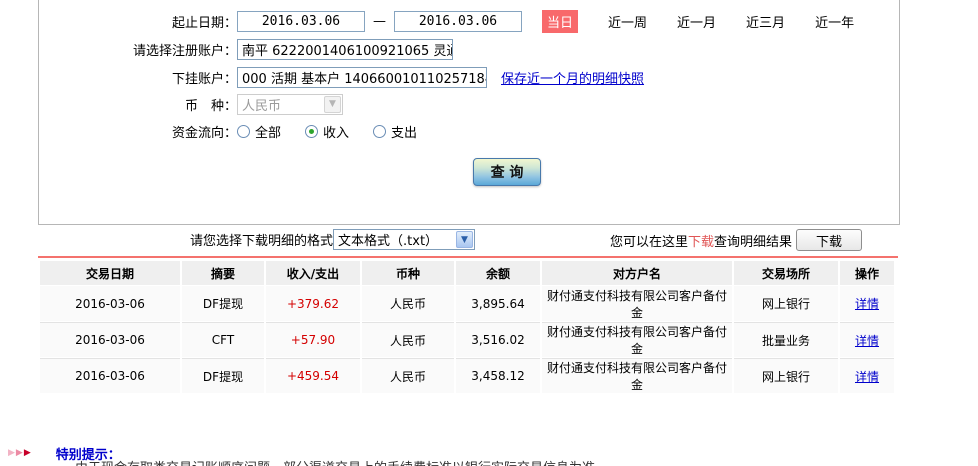 Image resolution: width=978 pixels, height=466 pixels. What do you see at coordinates (336, 133) in the screenshot?
I see `radio-label: 收入` at bounding box center [336, 133].